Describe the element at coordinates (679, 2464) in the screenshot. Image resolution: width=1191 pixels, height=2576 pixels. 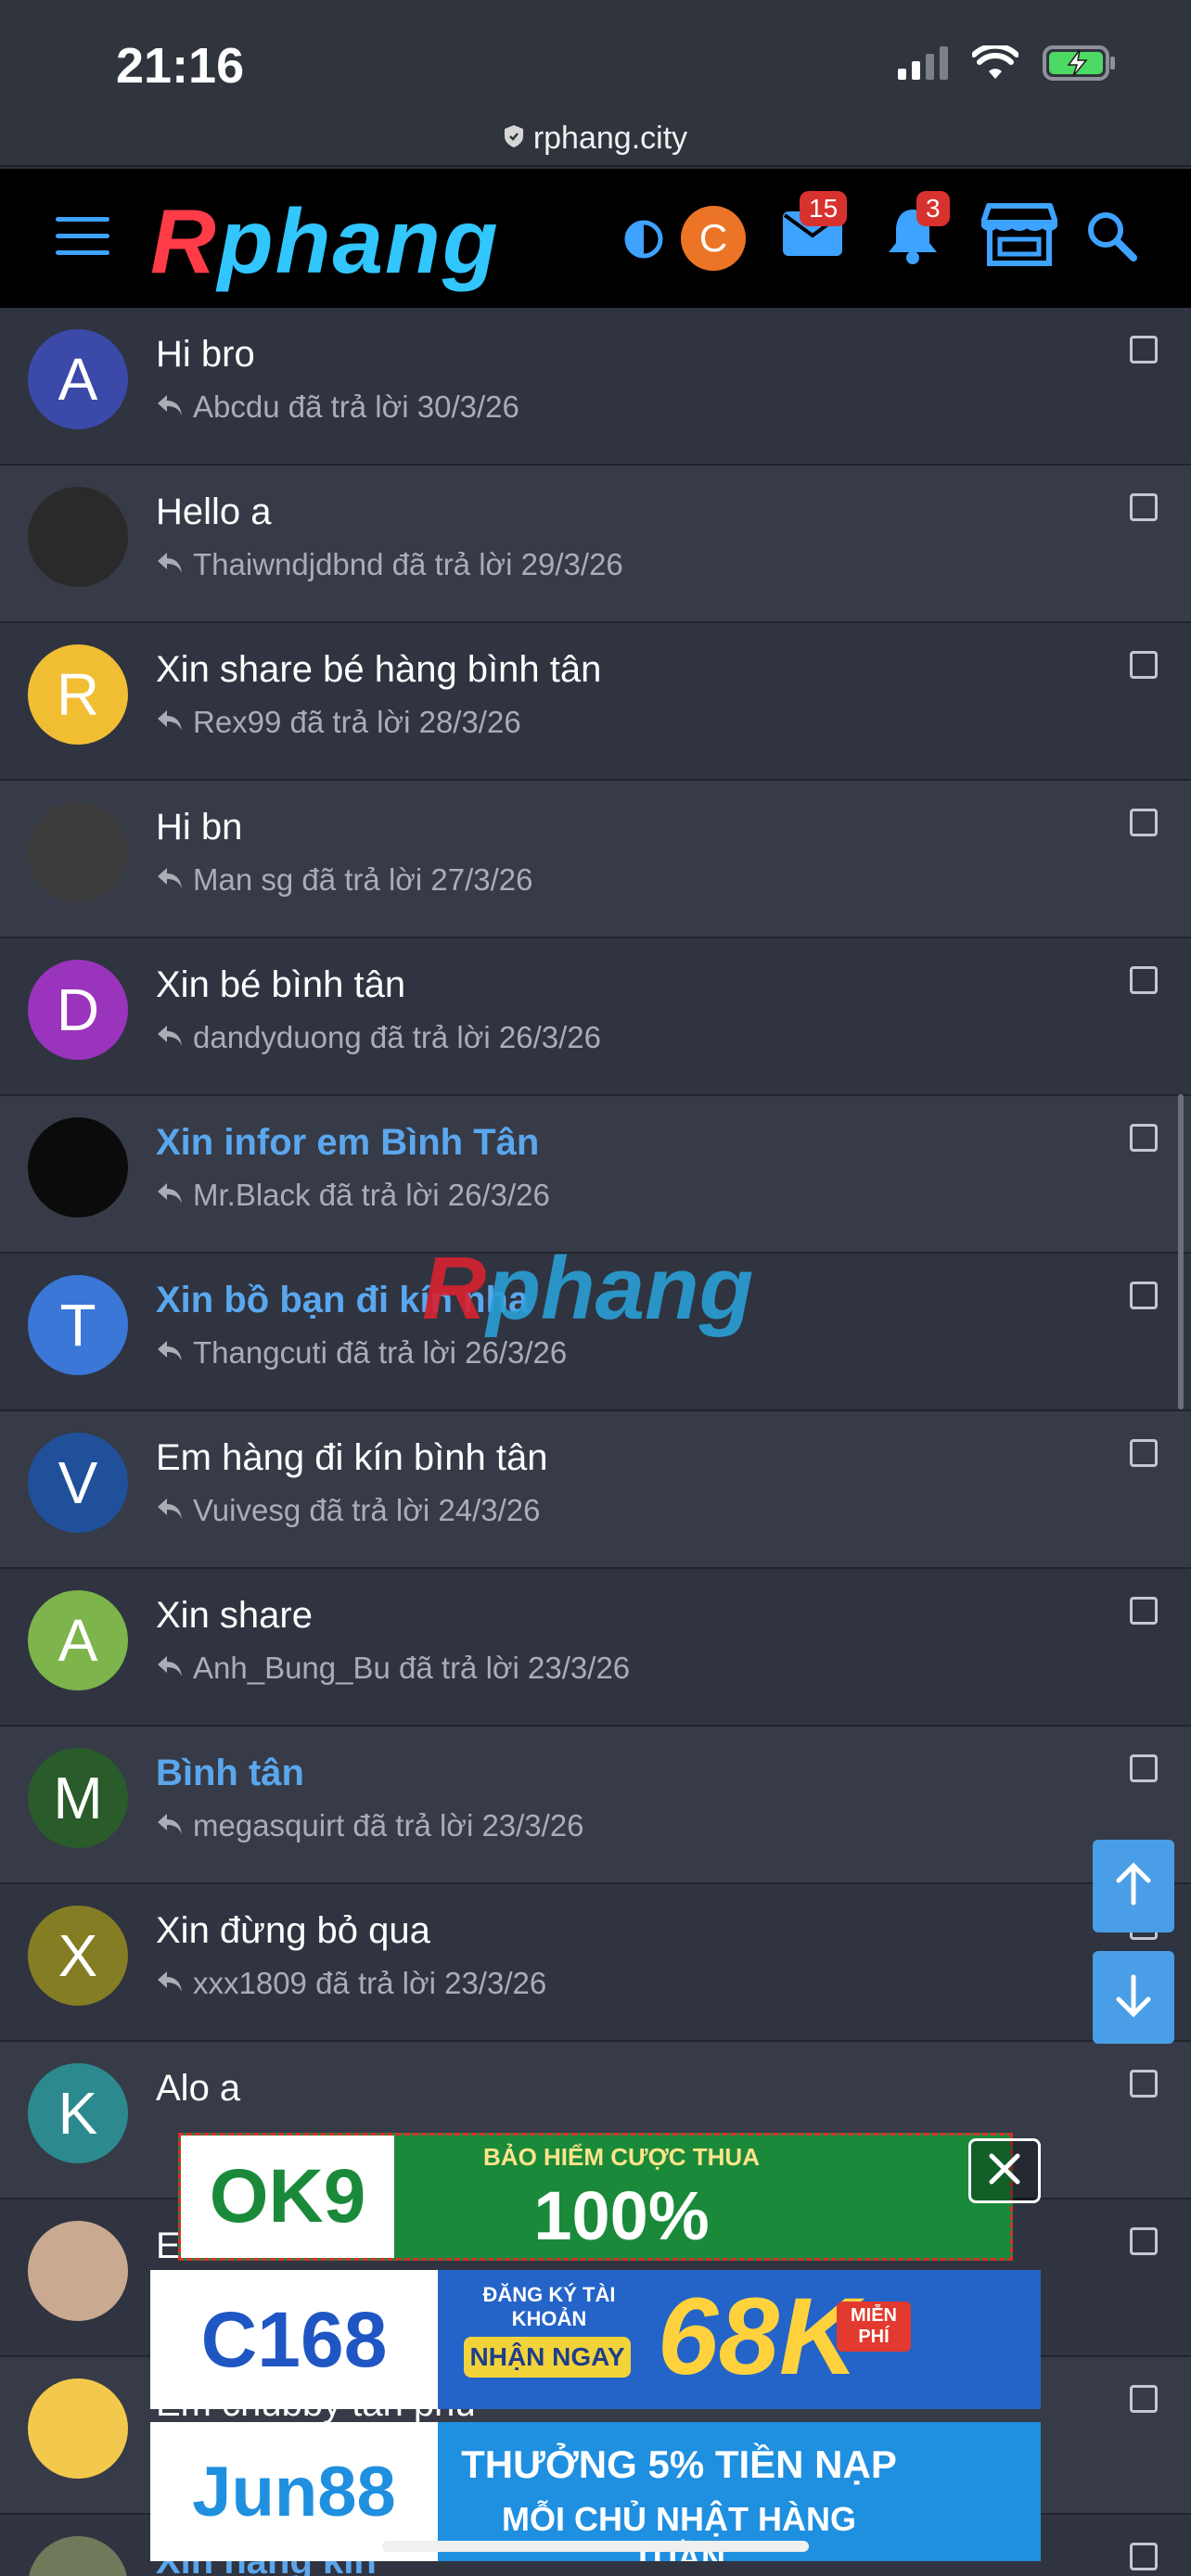
I see `ad-jun88-line1: THƯỞNG 5% TIỀN NẠP` at that location.